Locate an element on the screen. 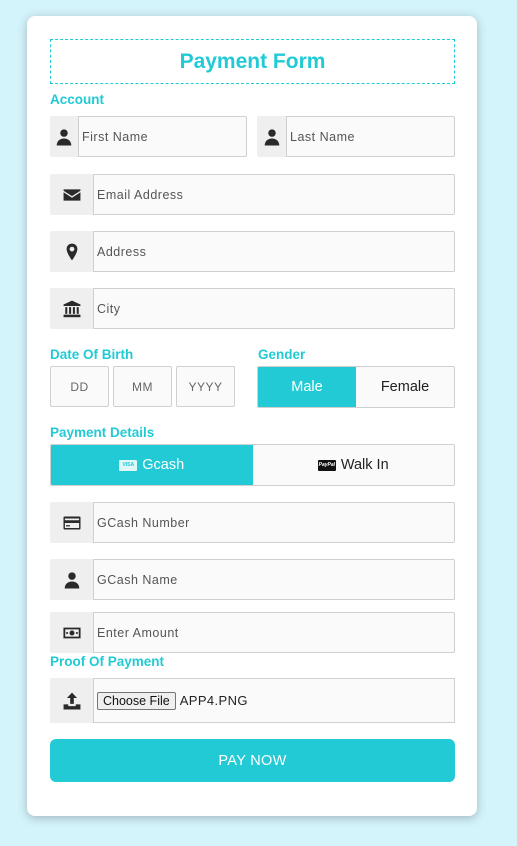 The width and height of the screenshot is (517, 846). gcash-number-field is located at coordinates (252, 522).